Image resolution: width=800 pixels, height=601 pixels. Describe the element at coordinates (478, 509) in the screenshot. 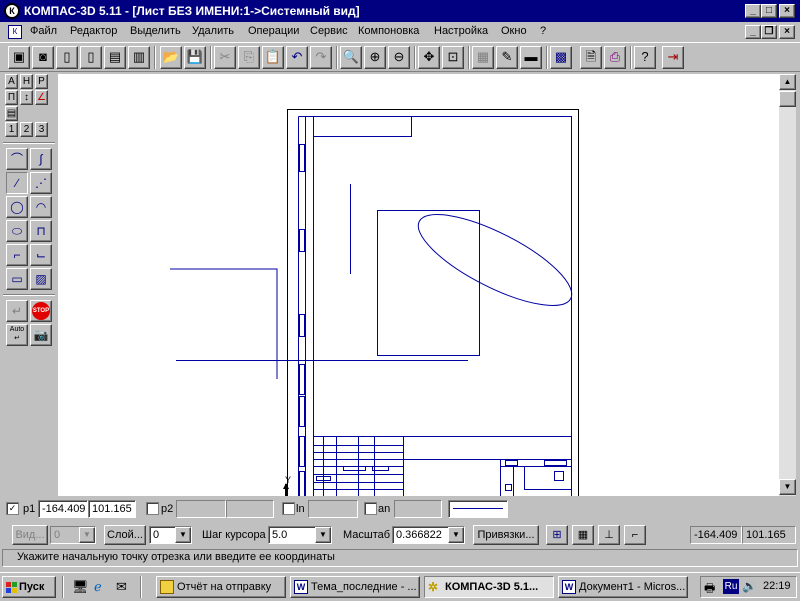

I see `line-style-field` at that location.